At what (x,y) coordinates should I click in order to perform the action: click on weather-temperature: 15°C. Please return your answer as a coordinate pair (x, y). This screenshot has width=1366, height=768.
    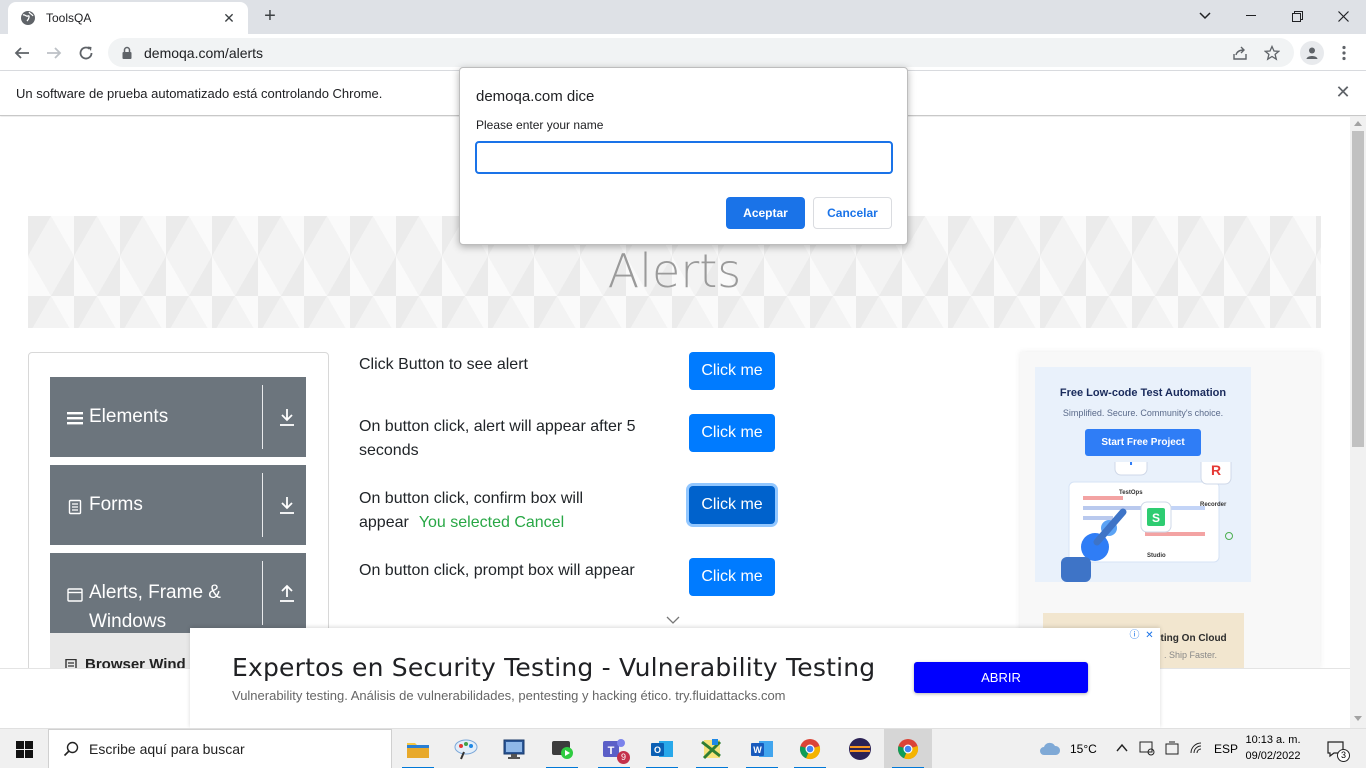
    Looking at the image, I should click on (1083, 749).